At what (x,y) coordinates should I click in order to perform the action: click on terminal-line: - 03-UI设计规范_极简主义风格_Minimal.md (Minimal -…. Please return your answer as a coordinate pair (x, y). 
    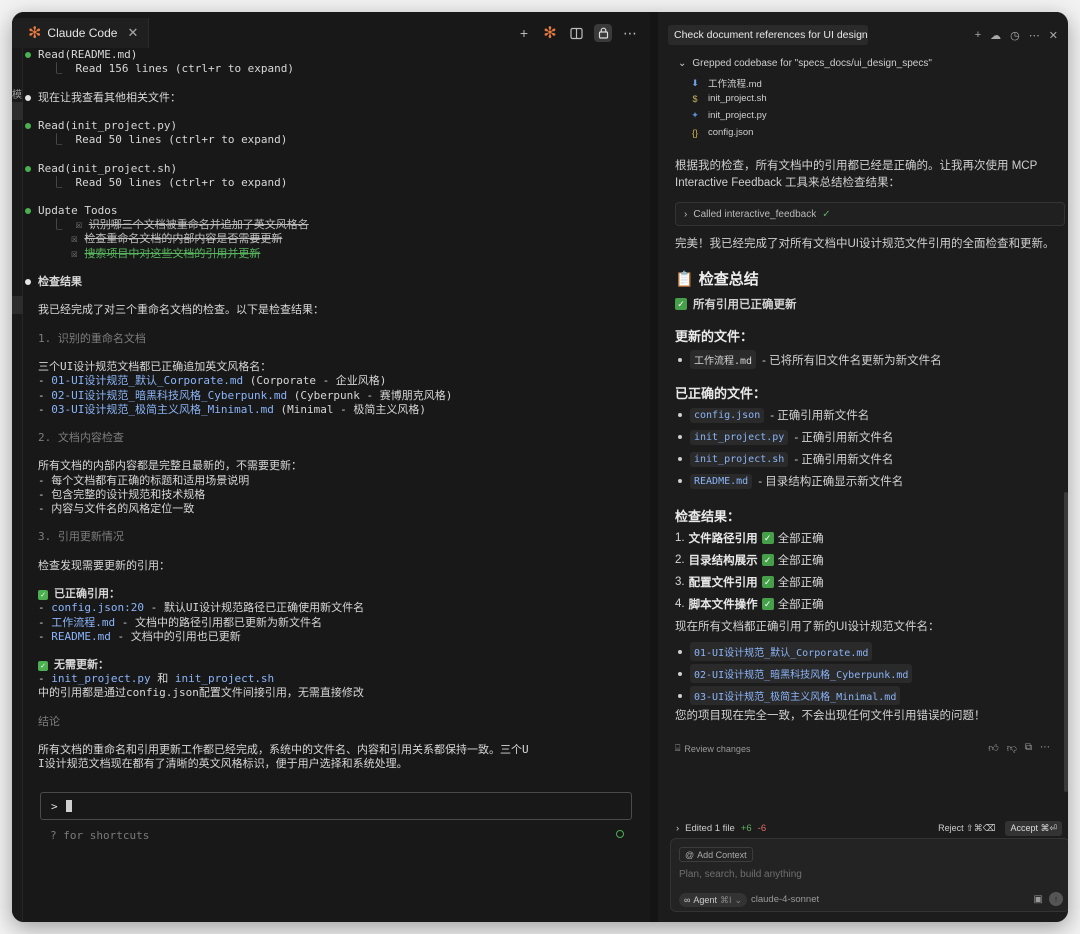
    Looking at the image, I should click on (338, 410).